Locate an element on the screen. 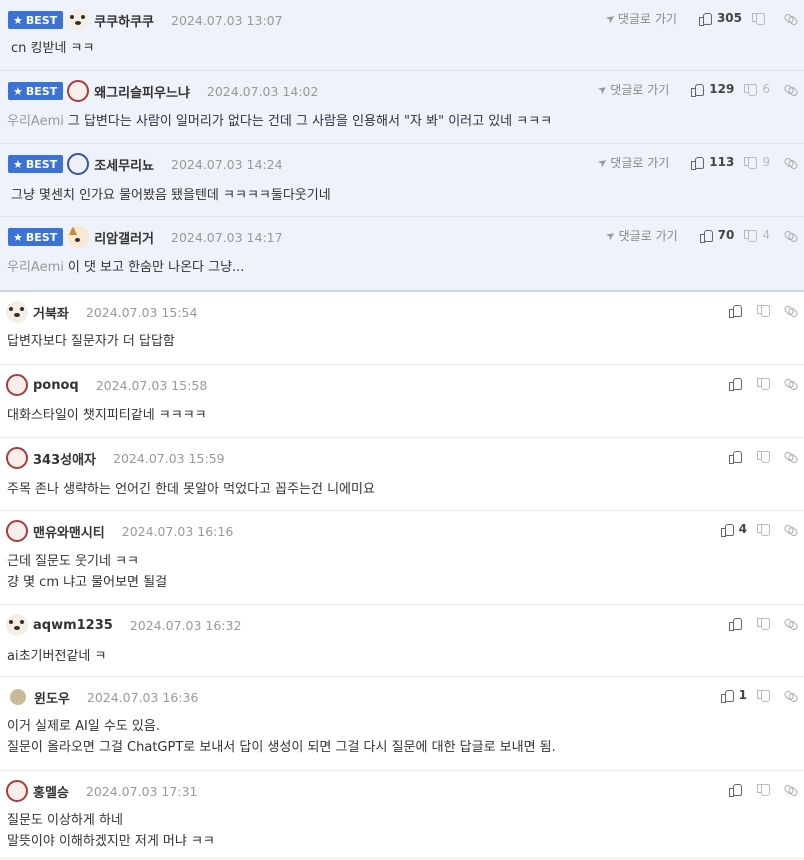 This screenshot has height=860, width=804. comment-date: 2024.07.03 15:54 is located at coordinates (141, 312).